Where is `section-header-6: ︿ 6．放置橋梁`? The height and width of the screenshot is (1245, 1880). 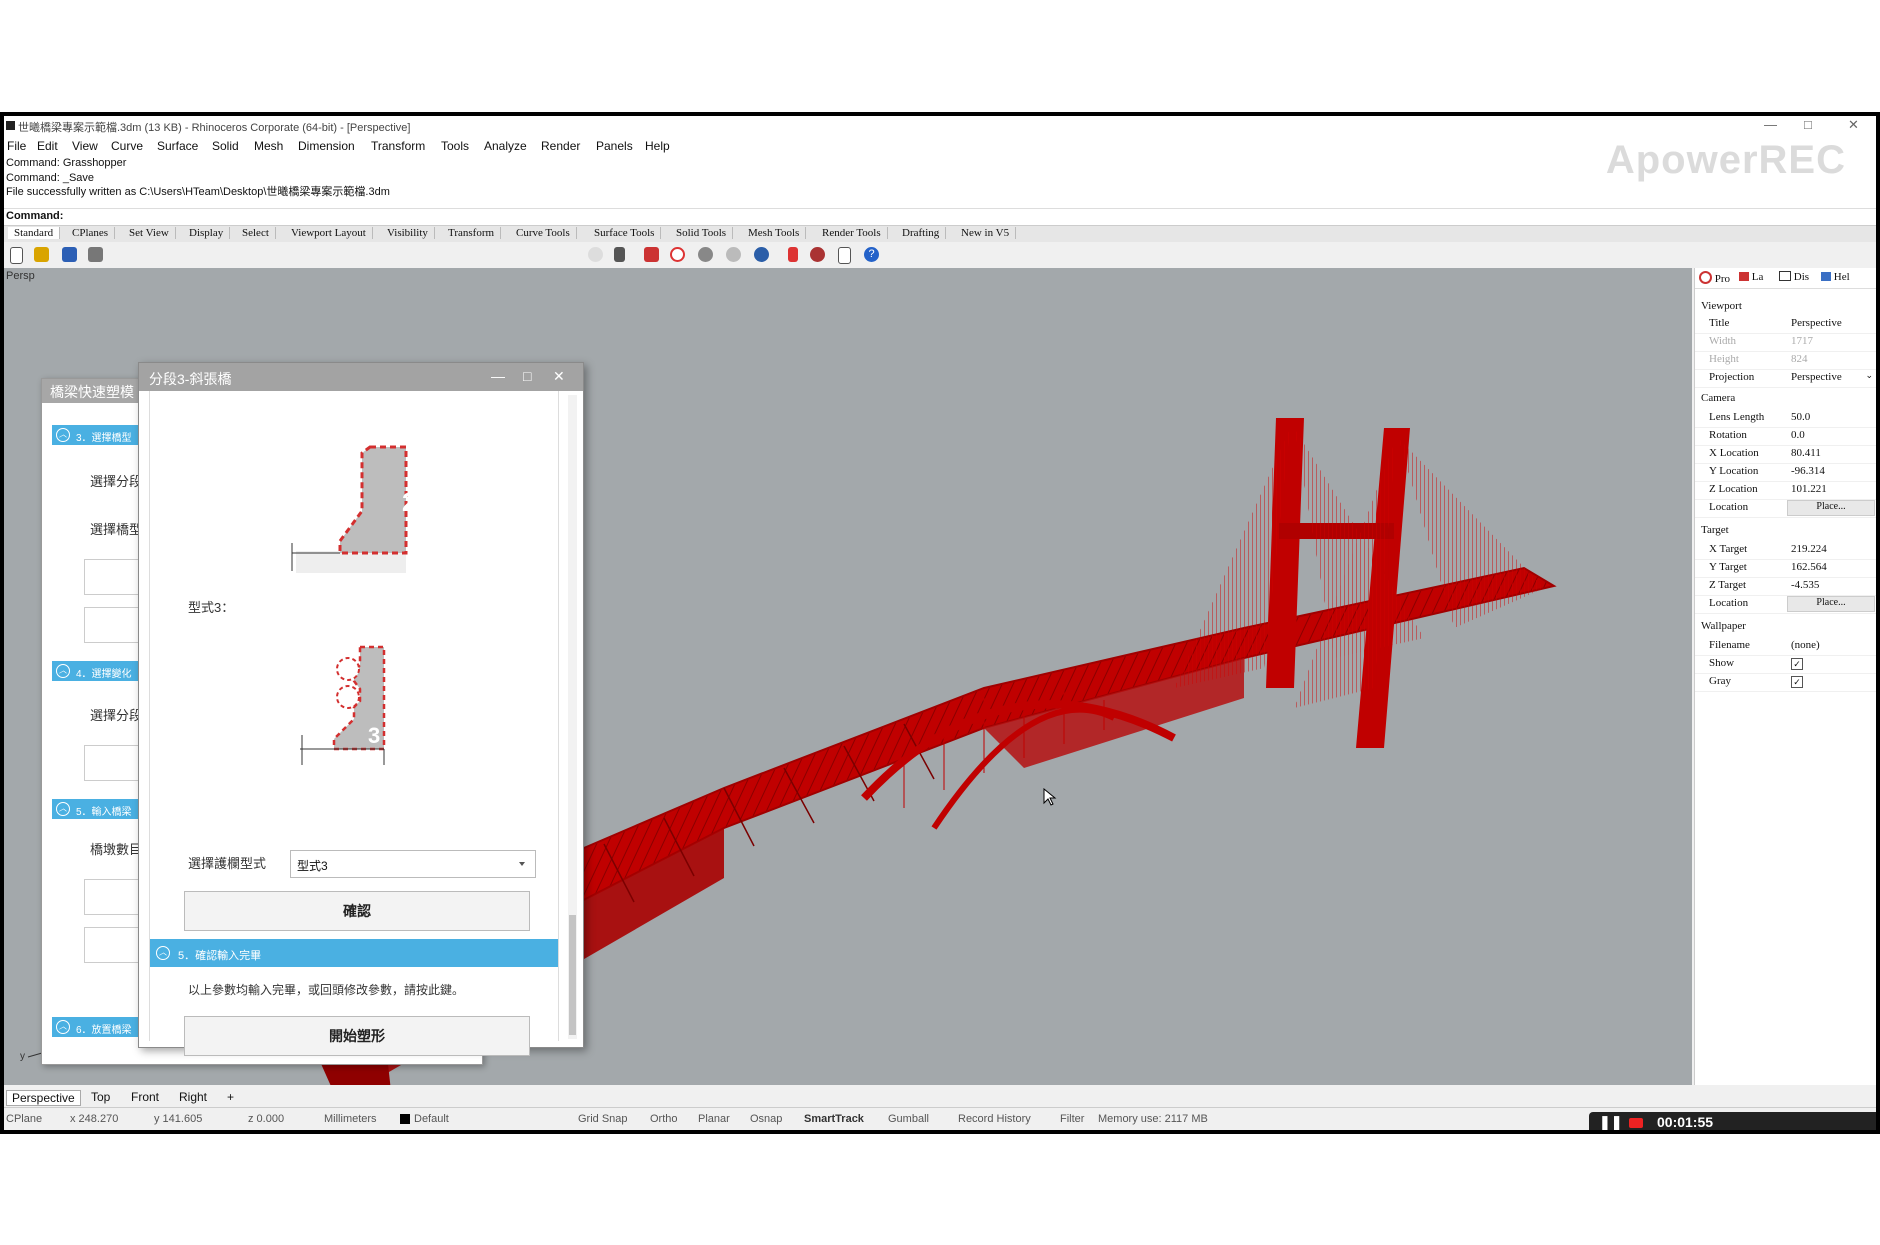
section-header-6: ︿ 6．放置橋梁 is located at coordinates (102, 1027).